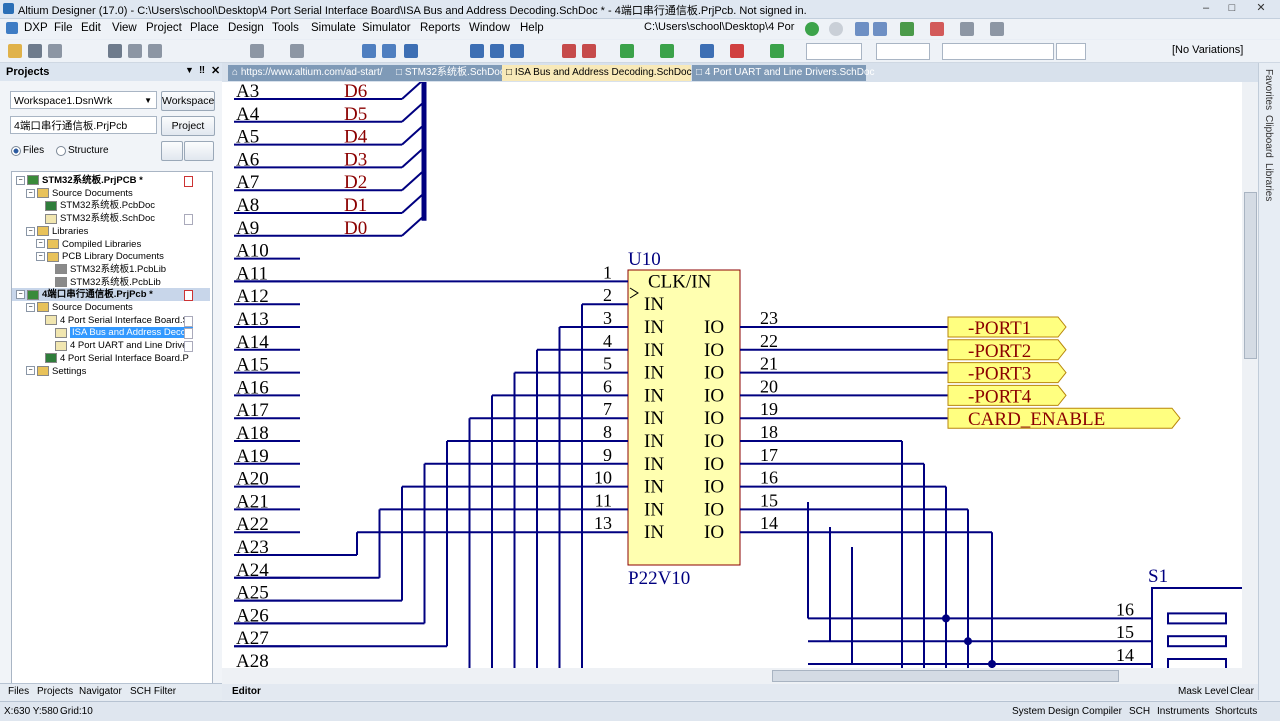 This screenshot has height=721, width=1280. I want to click on tab-projects: Projects, so click(55, 691).